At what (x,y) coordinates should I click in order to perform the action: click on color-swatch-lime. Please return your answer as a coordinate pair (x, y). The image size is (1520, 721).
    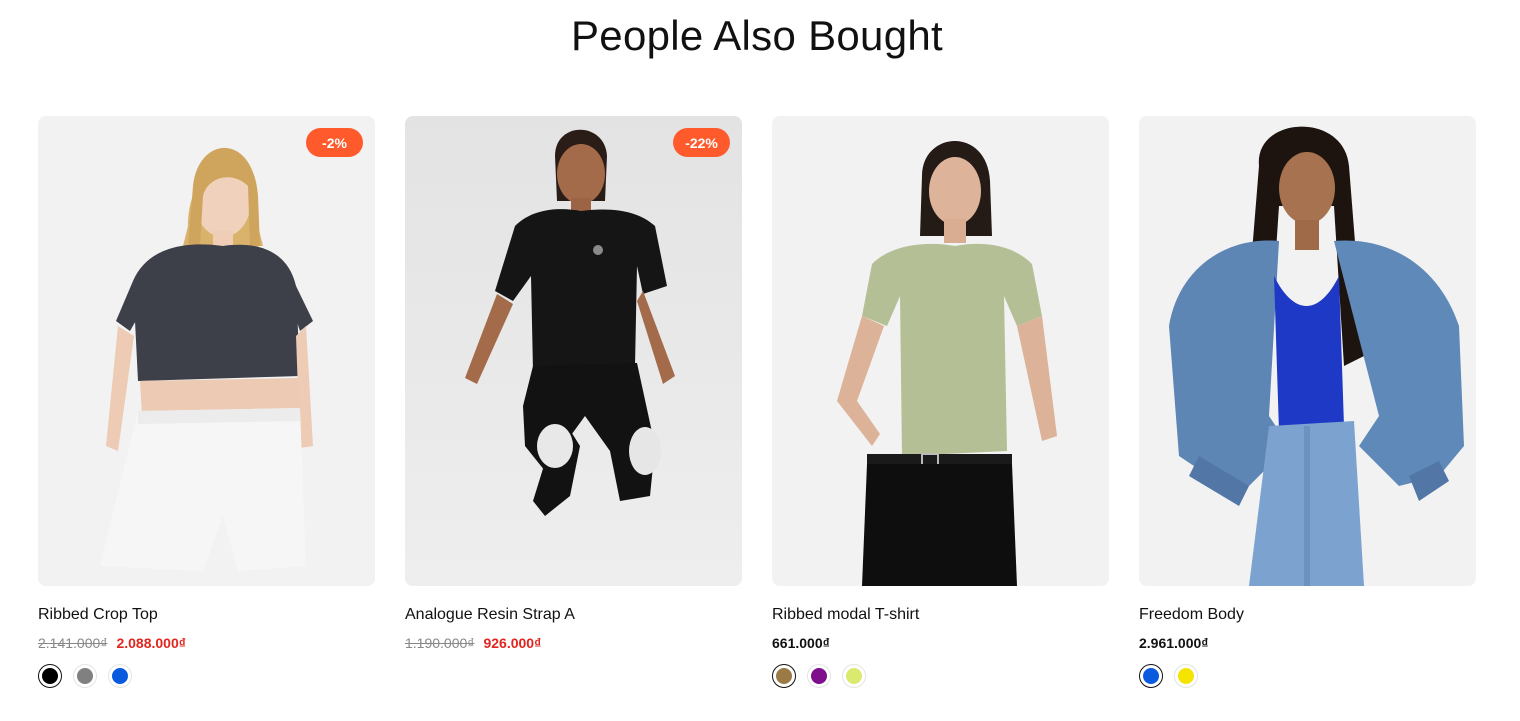
    Looking at the image, I should click on (854, 676).